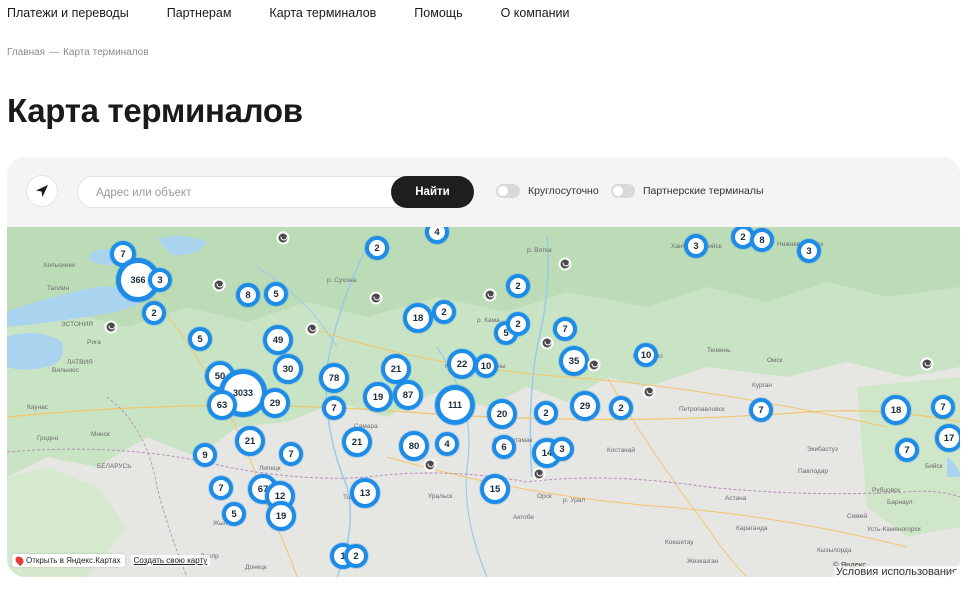 The width and height of the screenshot is (974, 604). What do you see at coordinates (455, 405) in the screenshot?
I see `terminal-cluster: 111` at bounding box center [455, 405].